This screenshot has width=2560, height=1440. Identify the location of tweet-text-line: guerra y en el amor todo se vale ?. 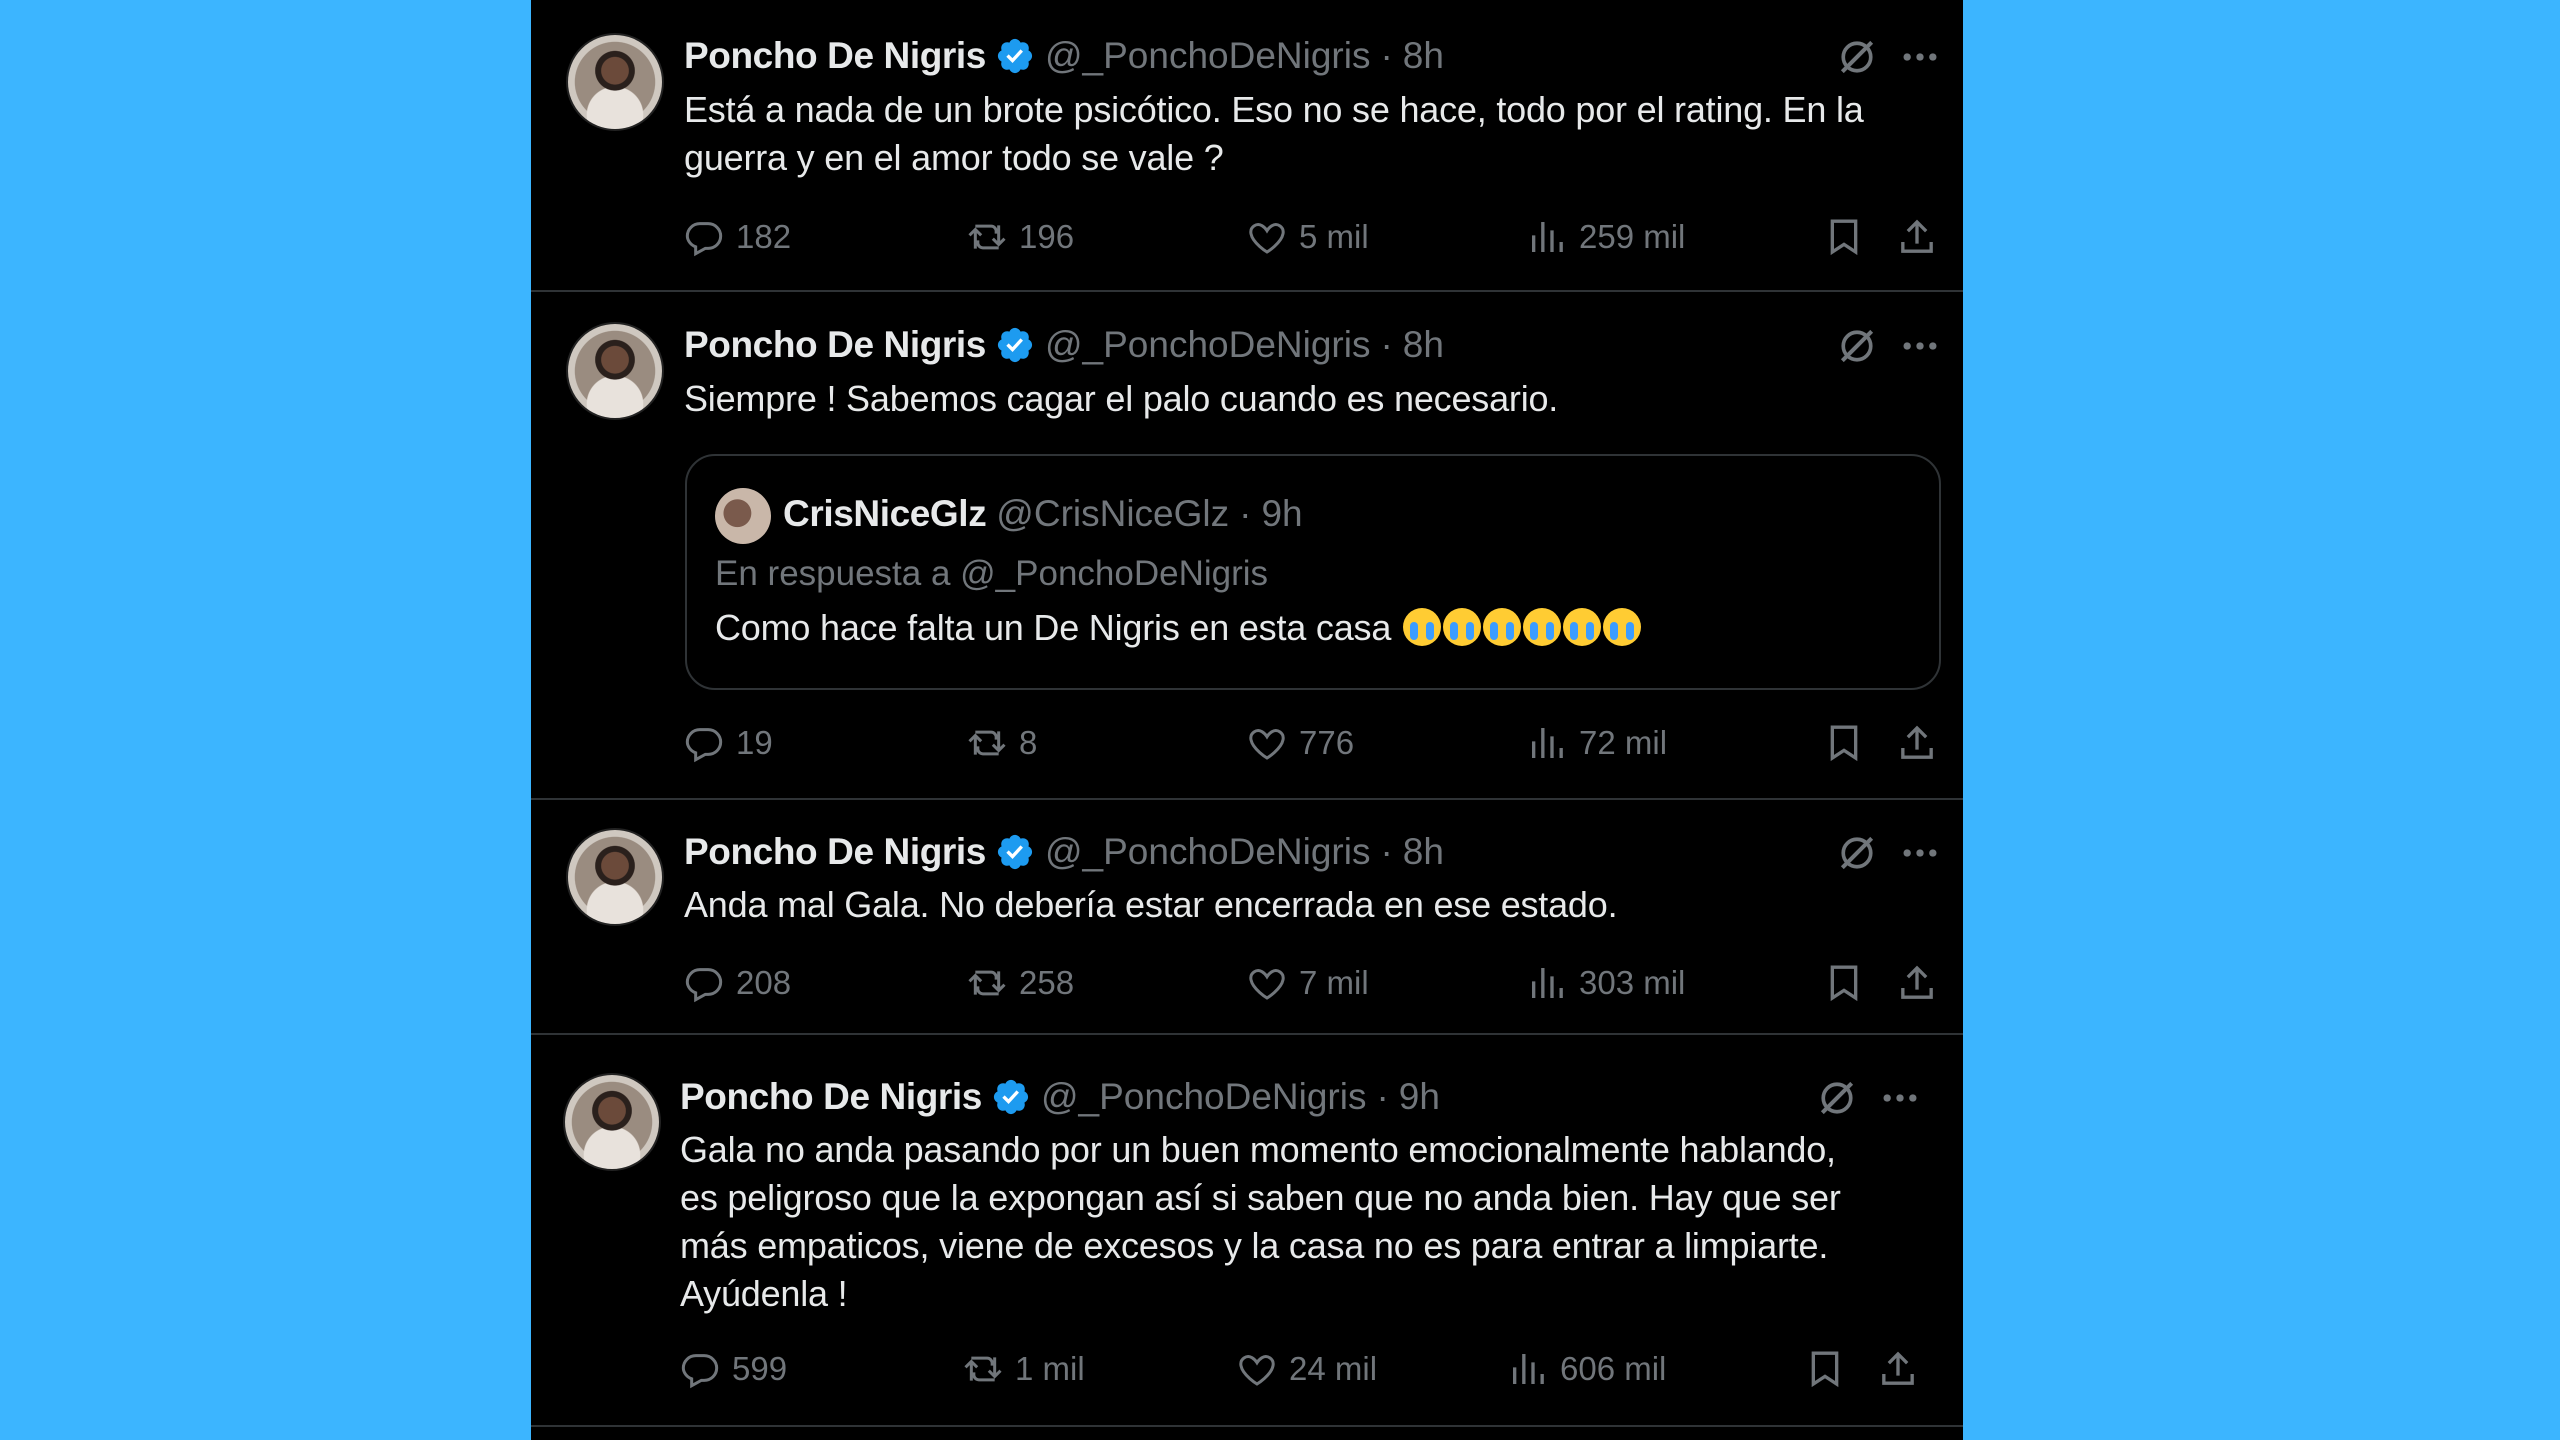
(954, 157).